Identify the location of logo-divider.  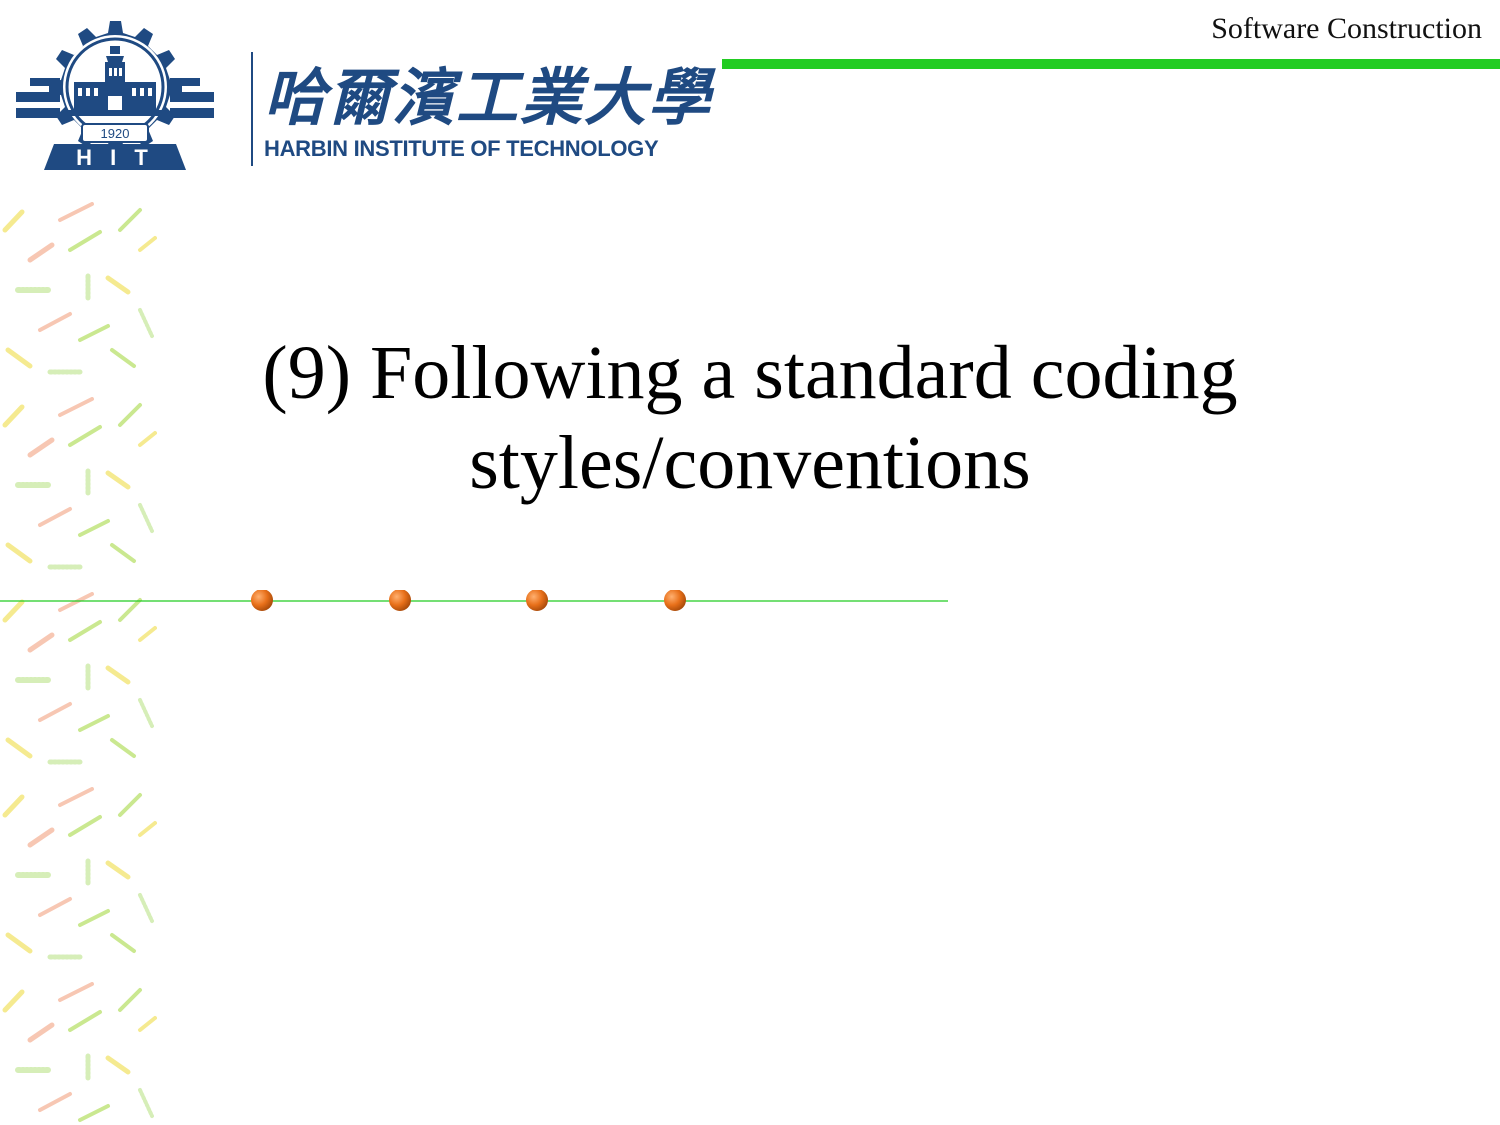
(252, 109).